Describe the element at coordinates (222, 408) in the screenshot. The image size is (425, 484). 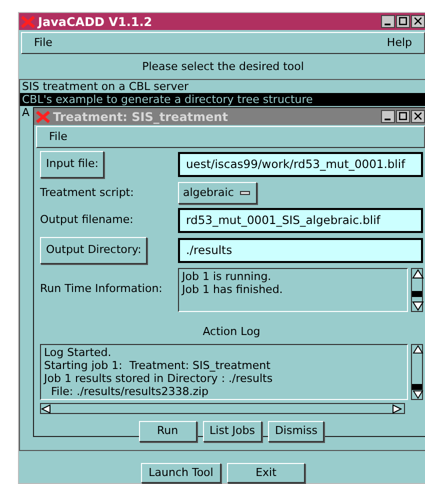
I see `horizontal-scrollbar` at that location.